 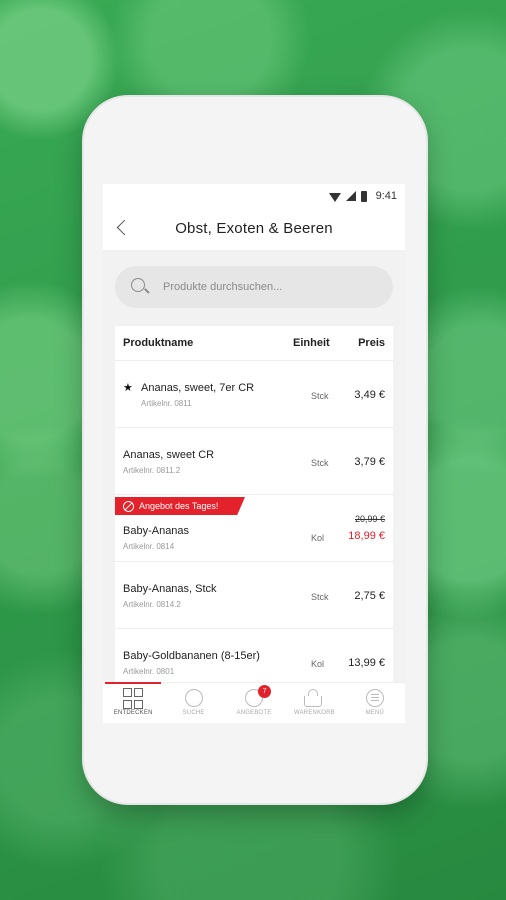 What do you see at coordinates (334, 197) in the screenshot?
I see `wifi-icon` at bounding box center [334, 197].